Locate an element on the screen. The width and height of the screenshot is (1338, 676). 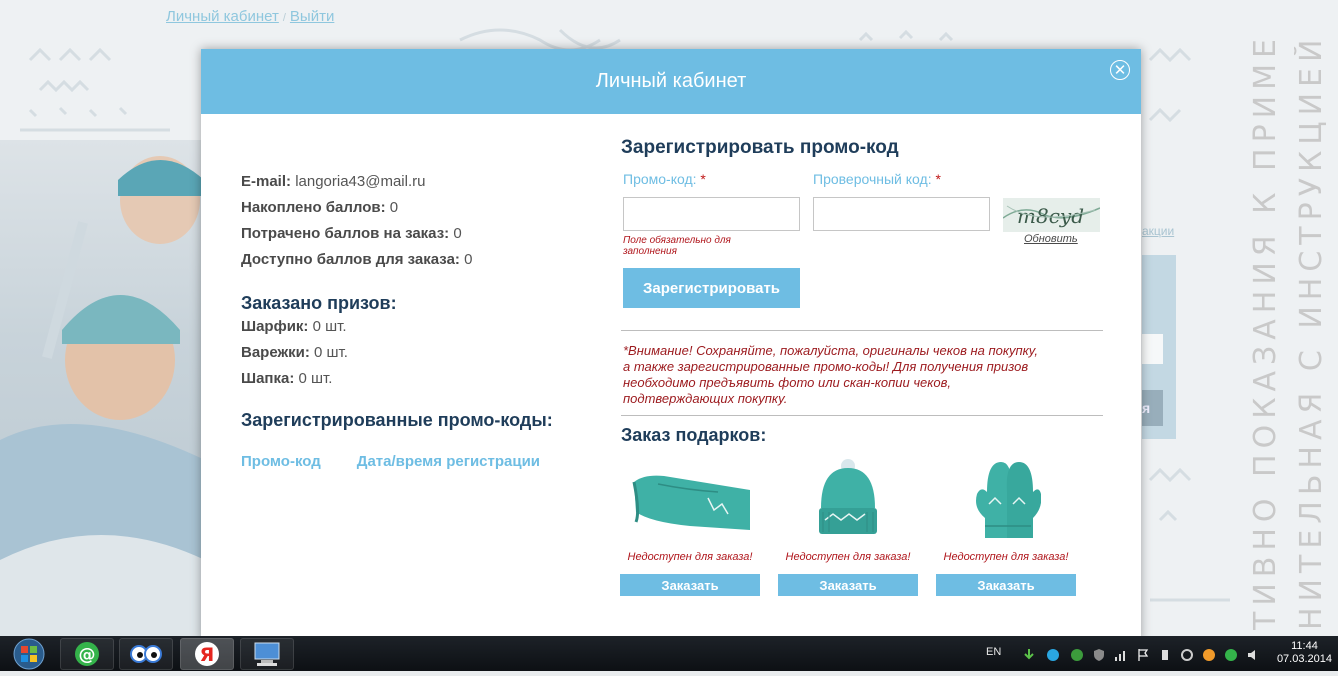
shield-icon is located at coordinates (1099, 655).